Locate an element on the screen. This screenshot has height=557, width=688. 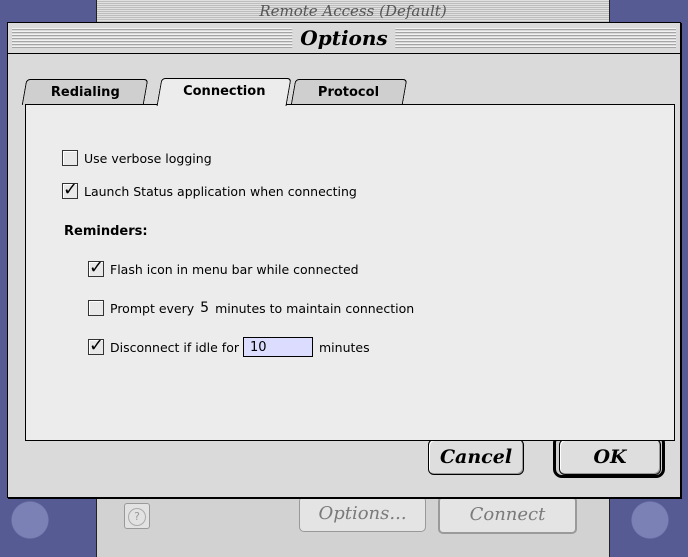
prompt-label-after: minutes to maintain connection is located at coordinates (315, 308).